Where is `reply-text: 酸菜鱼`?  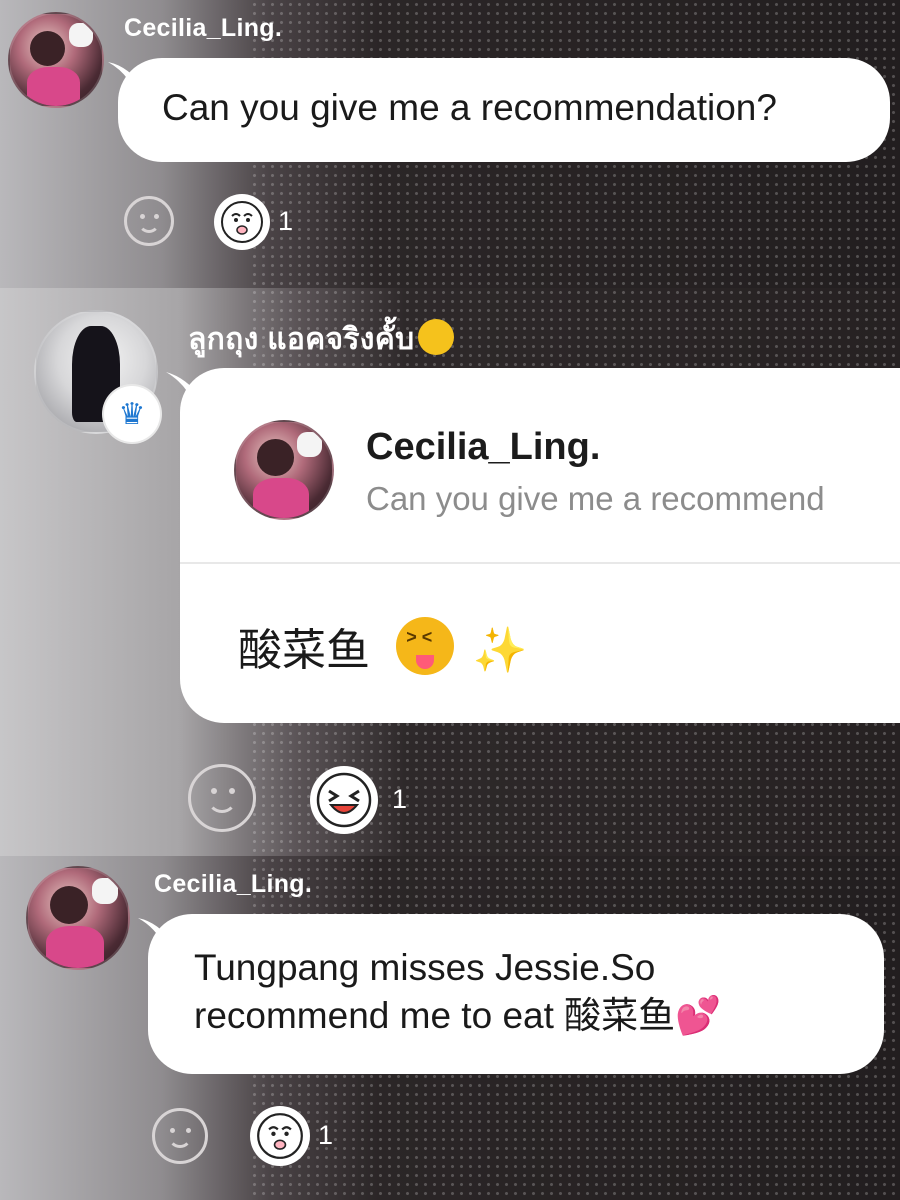
reply-text: 酸菜鱼 is located at coordinates (304, 650).